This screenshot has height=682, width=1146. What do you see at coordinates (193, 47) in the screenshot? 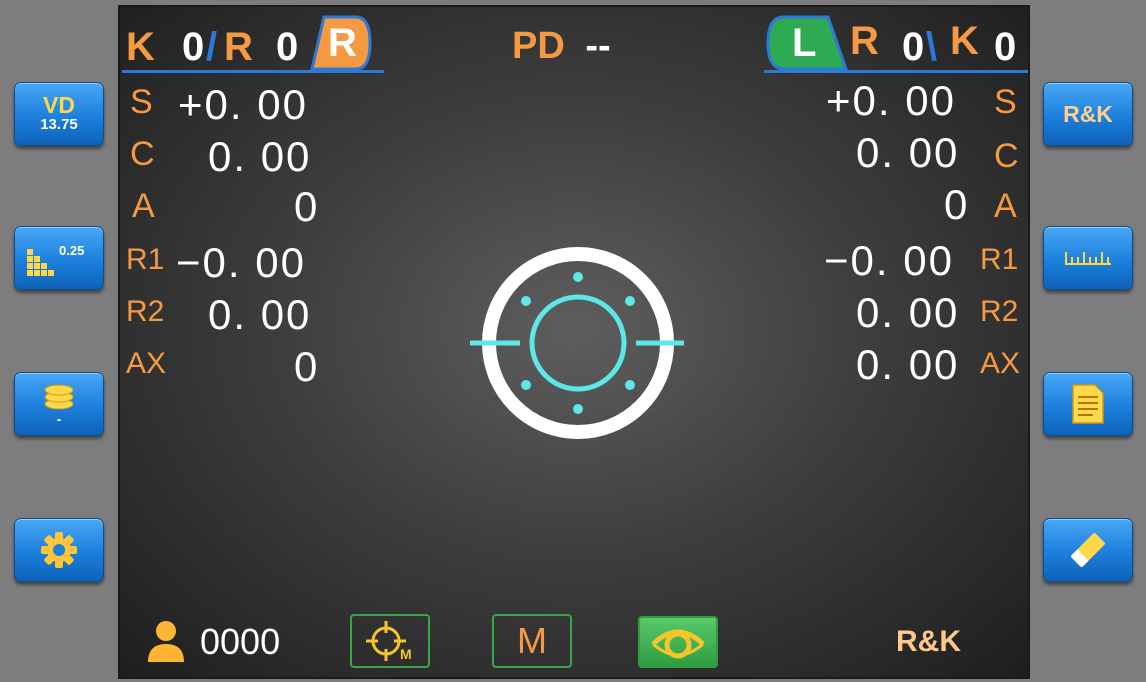
I see `left-k-value: 0` at bounding box center [193, 47].